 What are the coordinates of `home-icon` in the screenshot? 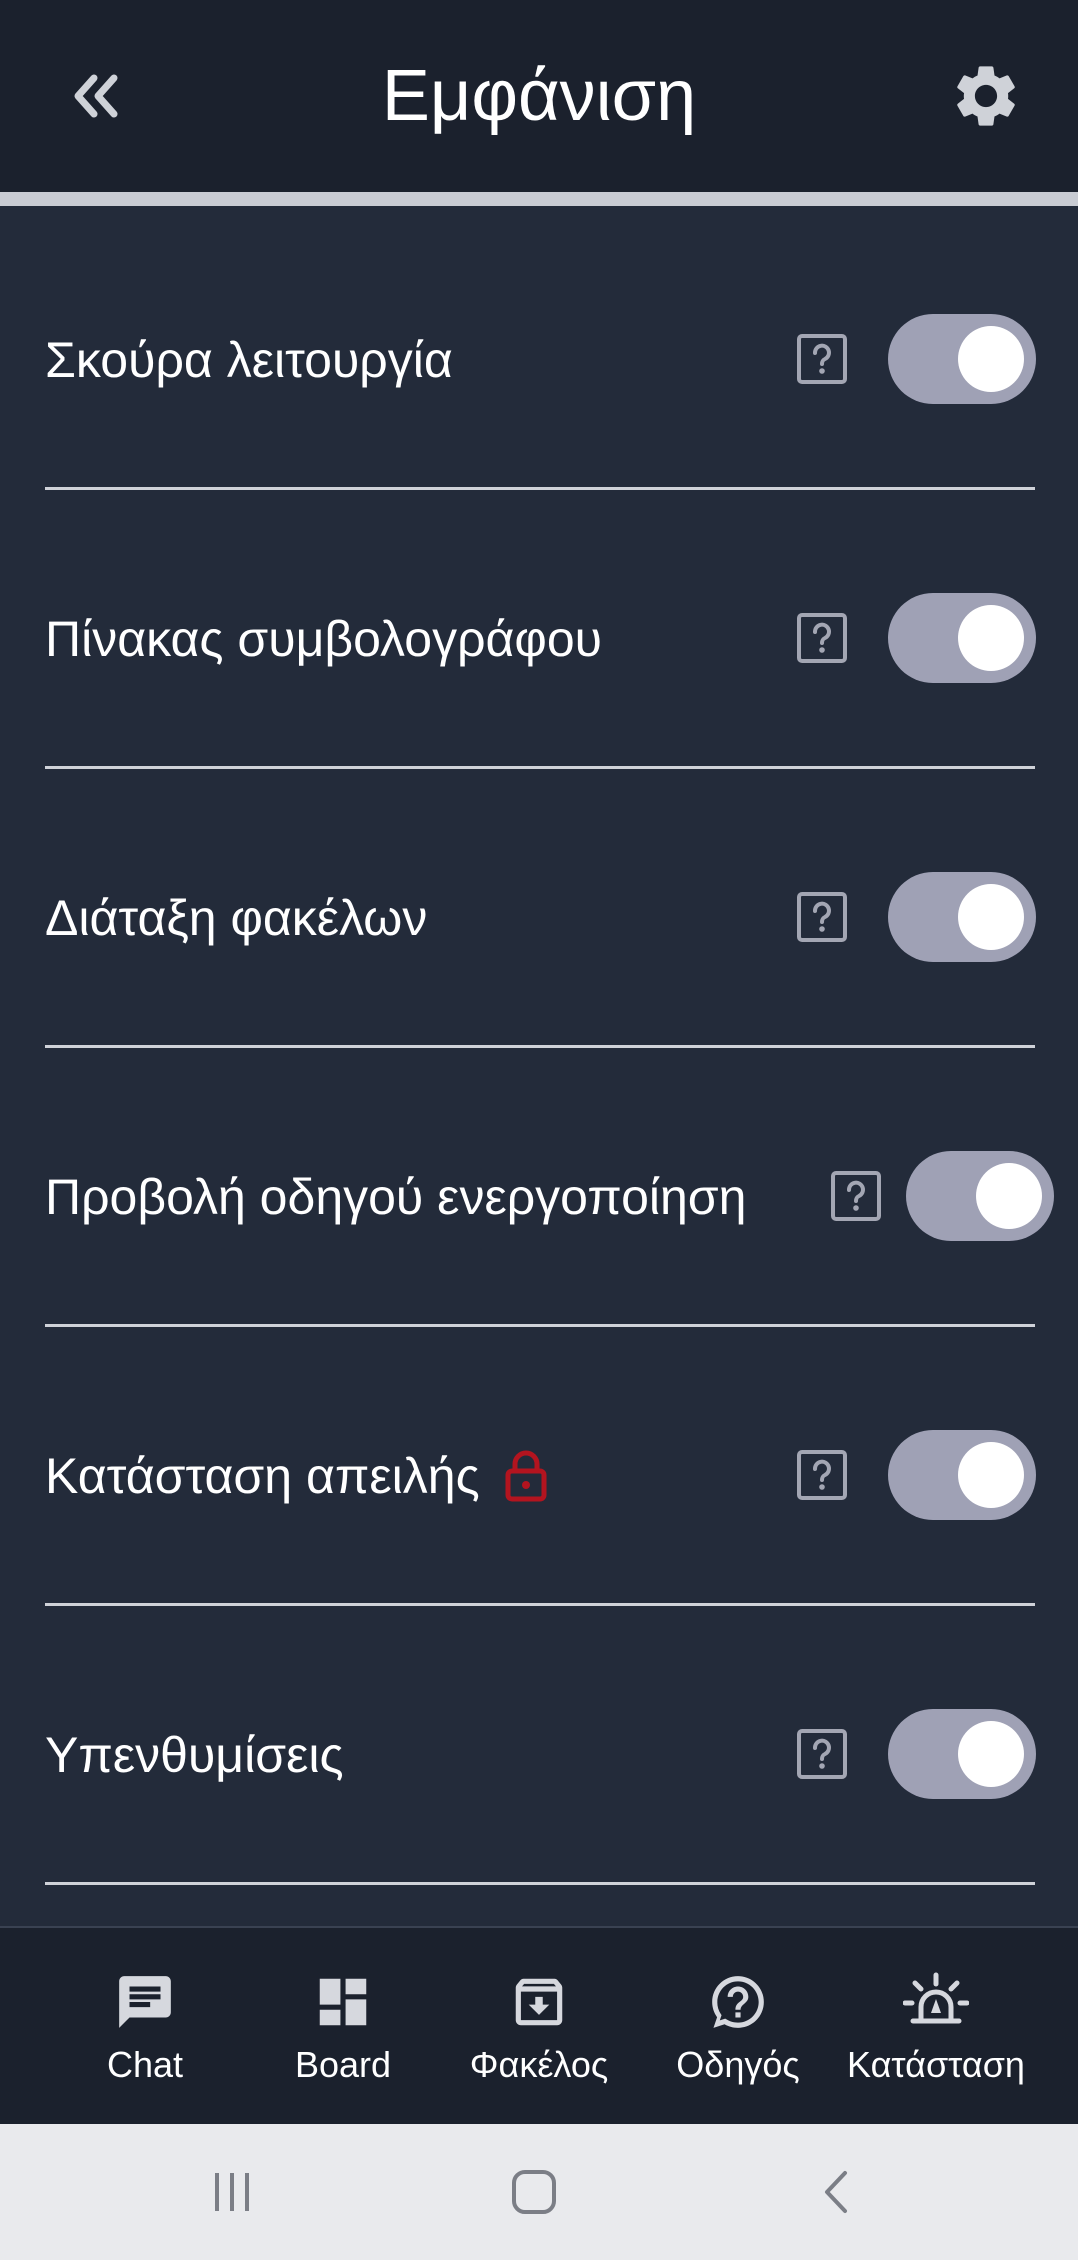 It's located at (534, 2192).